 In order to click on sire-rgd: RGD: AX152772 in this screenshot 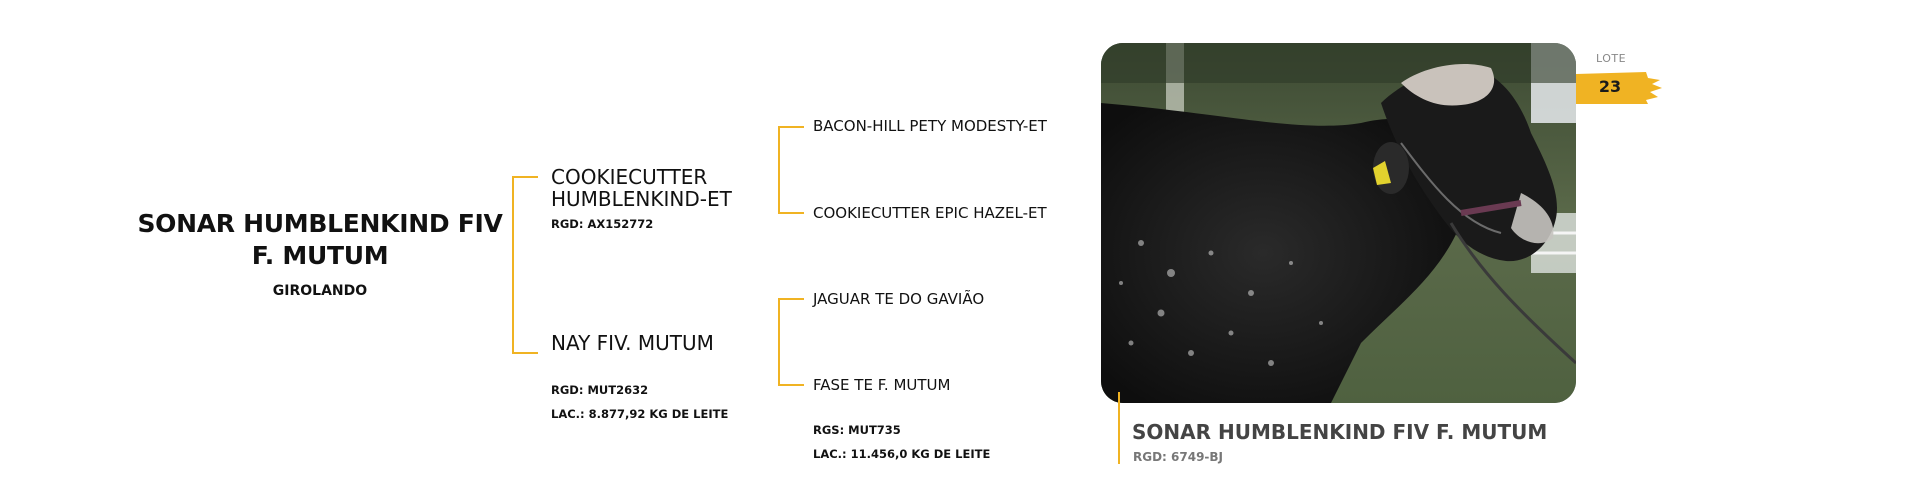, I will do `click(602, 224)`.